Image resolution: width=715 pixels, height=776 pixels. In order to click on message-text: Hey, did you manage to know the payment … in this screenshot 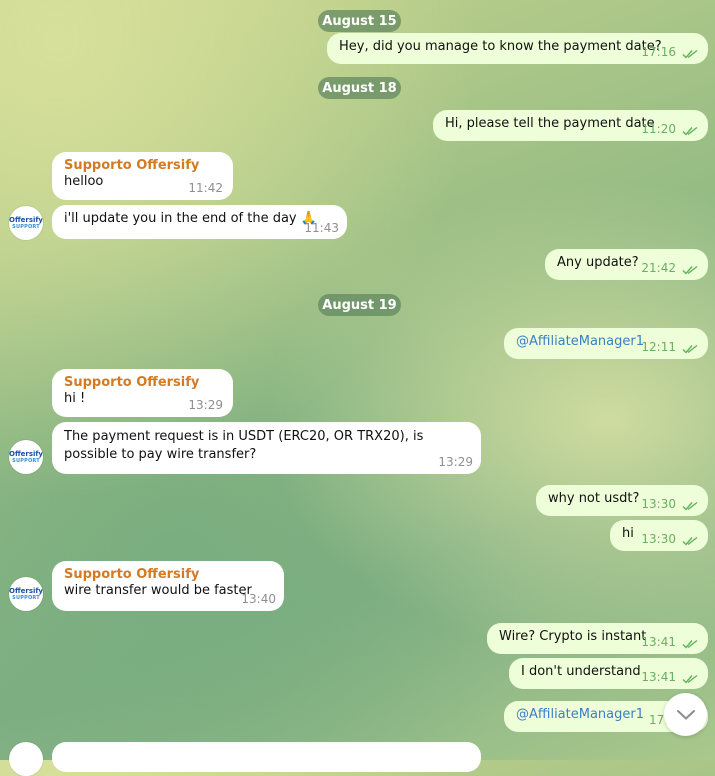, I will do `click(500, 46)`.